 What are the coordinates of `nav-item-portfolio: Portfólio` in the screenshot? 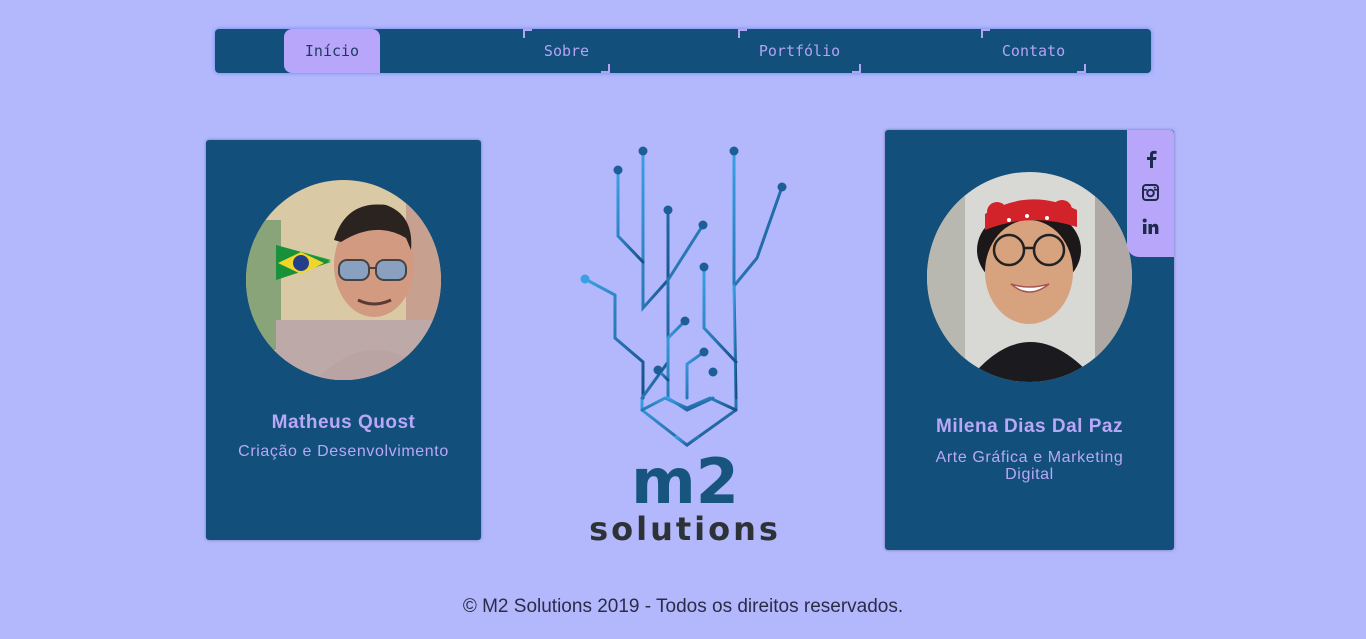 It's located at (799, 51).